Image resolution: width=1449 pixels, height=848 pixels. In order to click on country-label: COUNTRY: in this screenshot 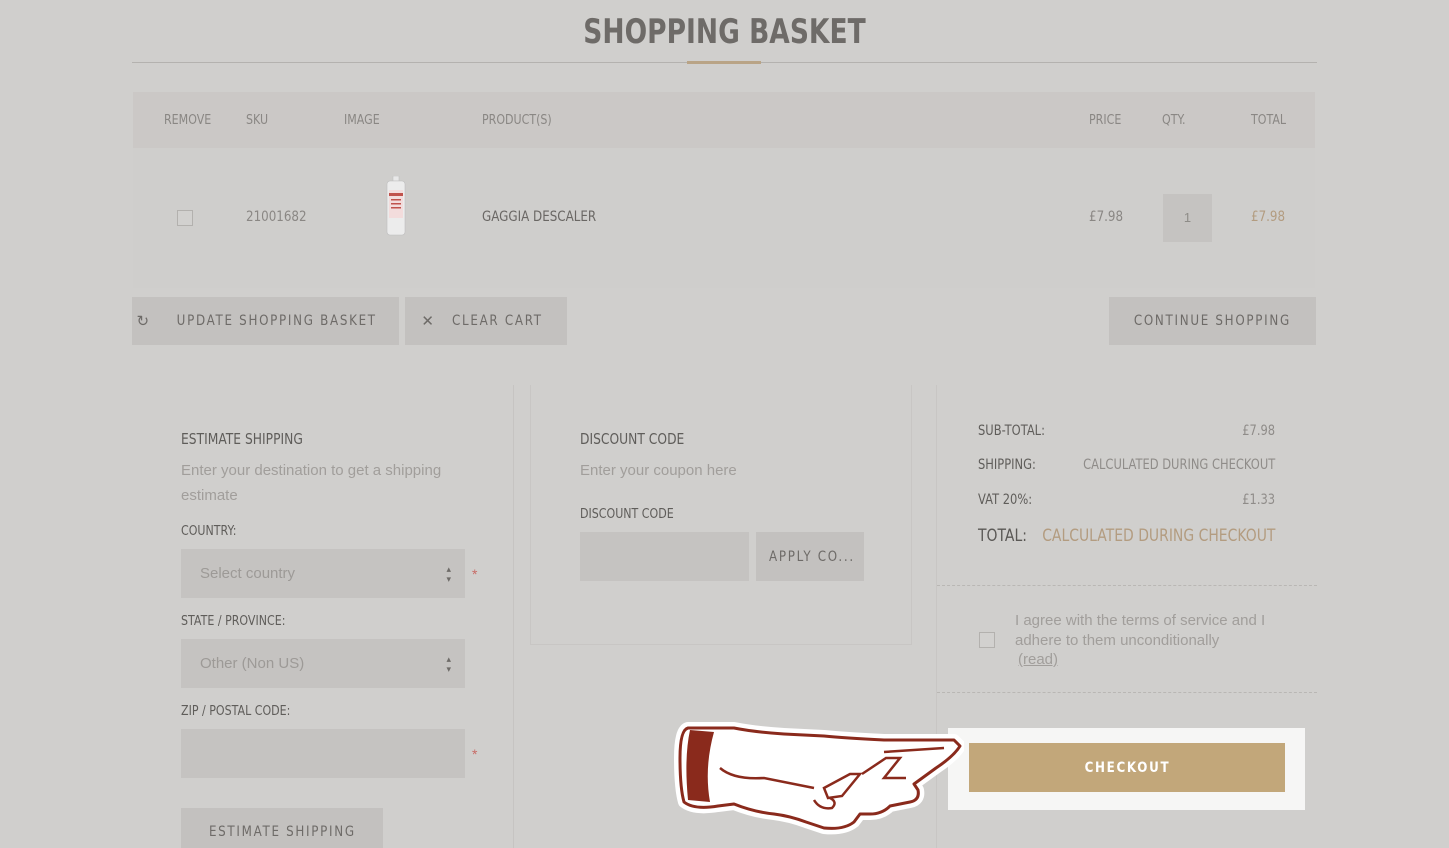, I will do `click(209, 531)`.